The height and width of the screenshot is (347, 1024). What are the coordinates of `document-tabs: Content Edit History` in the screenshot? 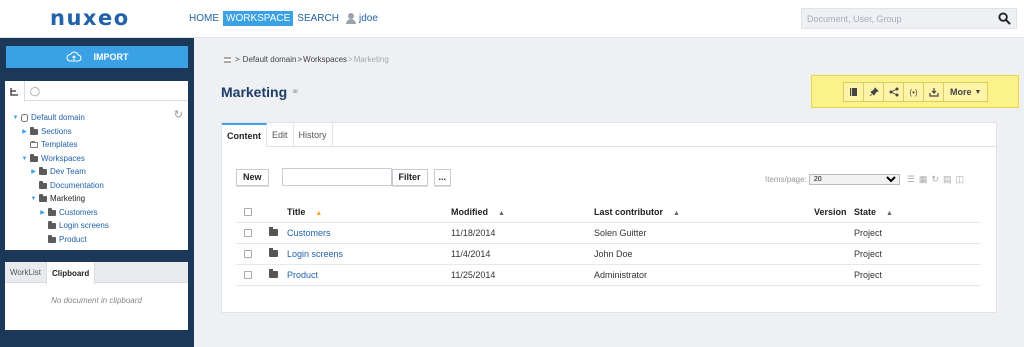 It's located at (609, 135).